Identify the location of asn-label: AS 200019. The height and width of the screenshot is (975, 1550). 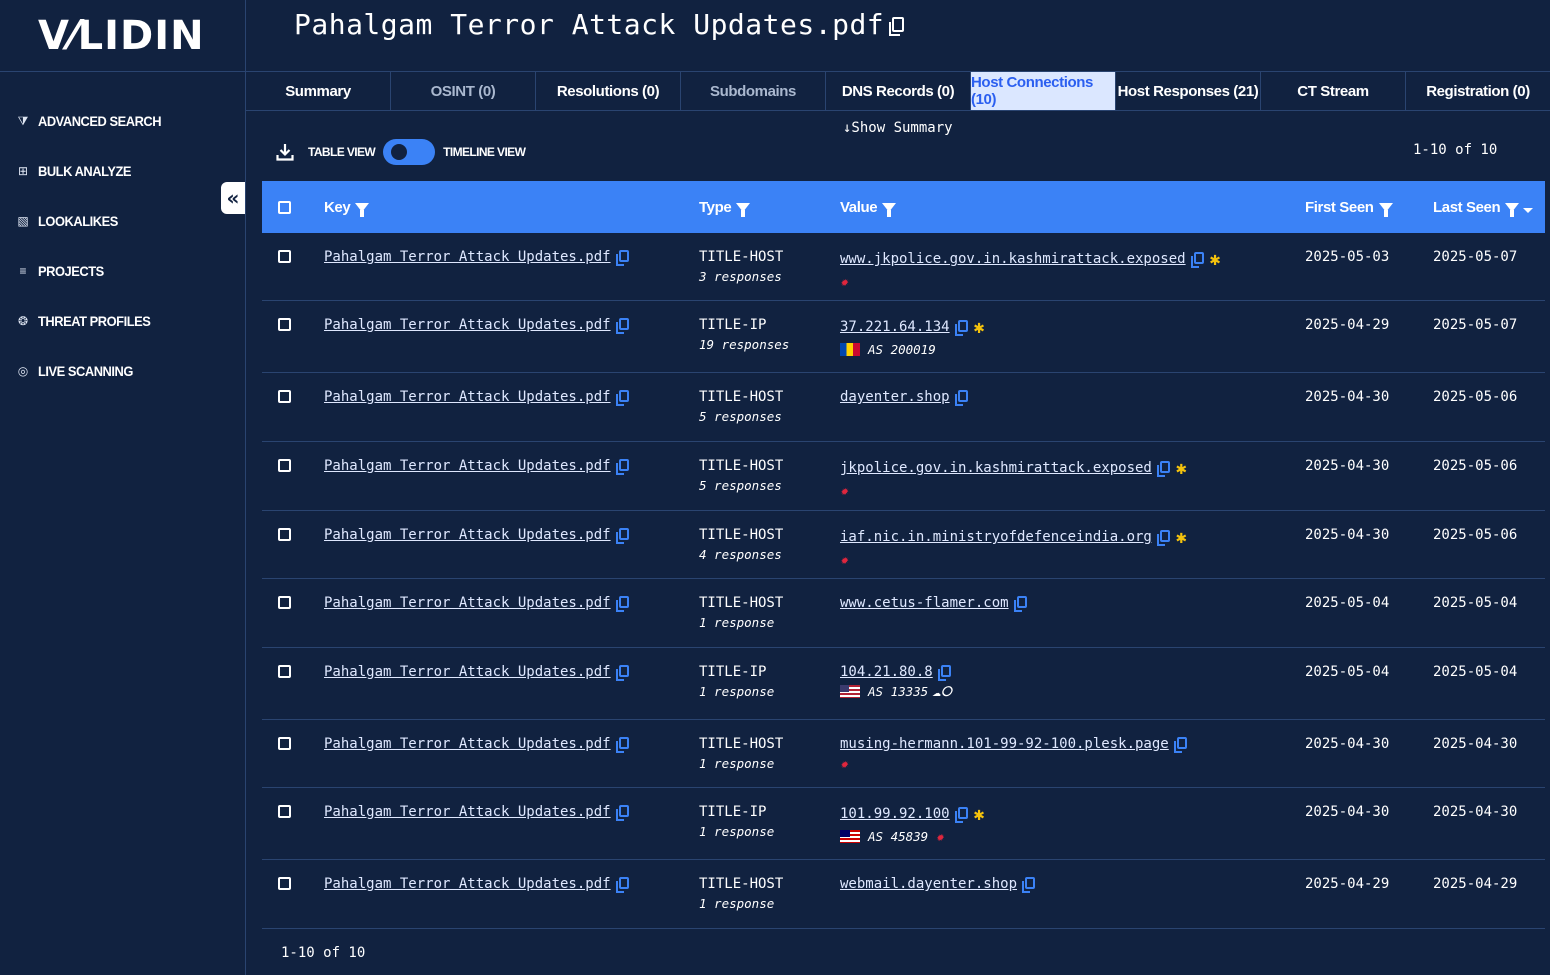
(902, 349).